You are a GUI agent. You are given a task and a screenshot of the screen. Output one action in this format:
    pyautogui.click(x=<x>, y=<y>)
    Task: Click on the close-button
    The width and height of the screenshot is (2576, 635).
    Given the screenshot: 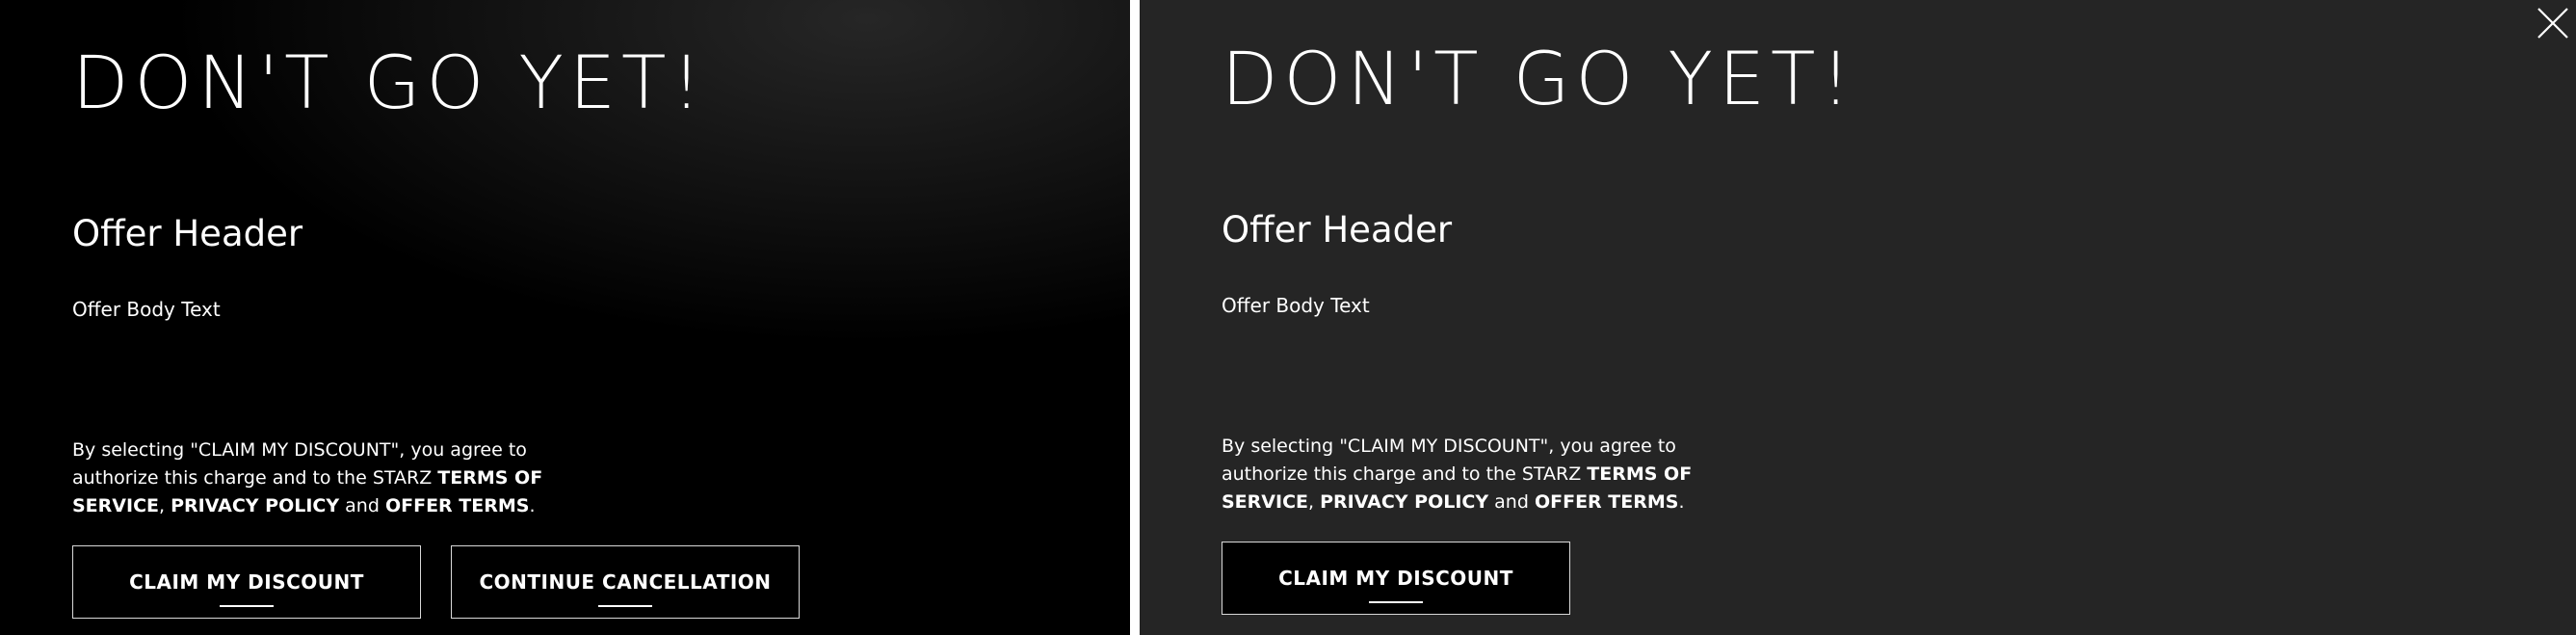 What is the action you would take?
    pyautogui.click(x=2553, y=23)
    